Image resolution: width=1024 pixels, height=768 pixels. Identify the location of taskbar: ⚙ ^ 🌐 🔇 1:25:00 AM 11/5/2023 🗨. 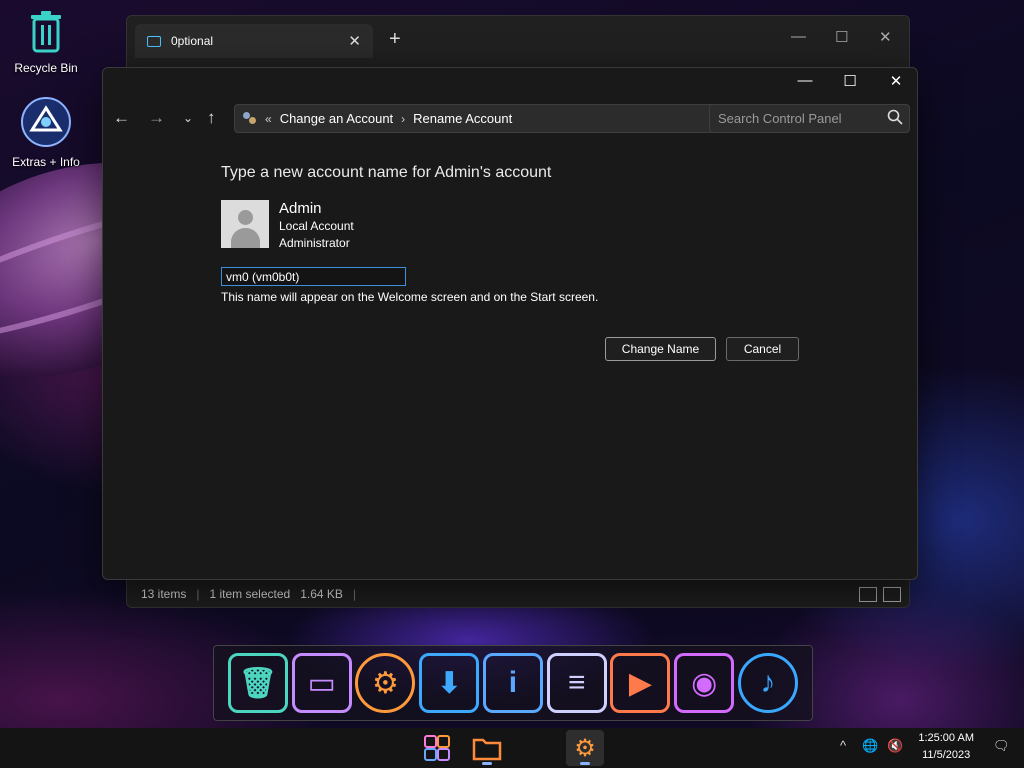
(512, 748).